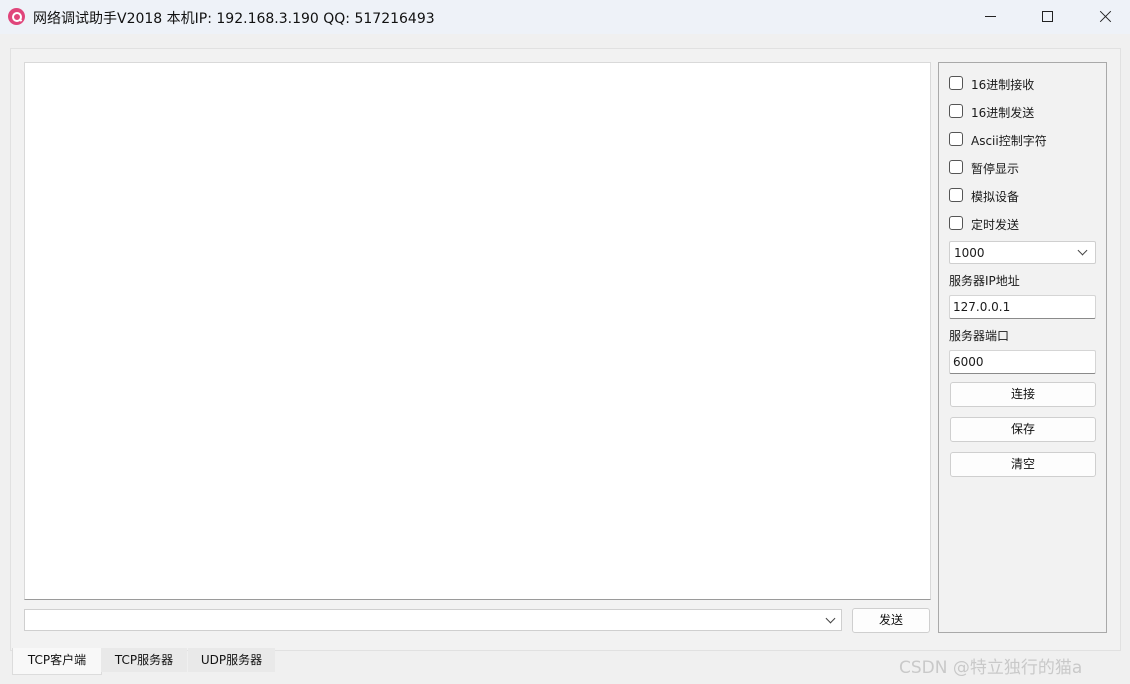 The image size is (1130, 684). What do you see at coordinates (1103, 17) in the screenshot?
I see `close-button` at bounding box center [1103, 17].